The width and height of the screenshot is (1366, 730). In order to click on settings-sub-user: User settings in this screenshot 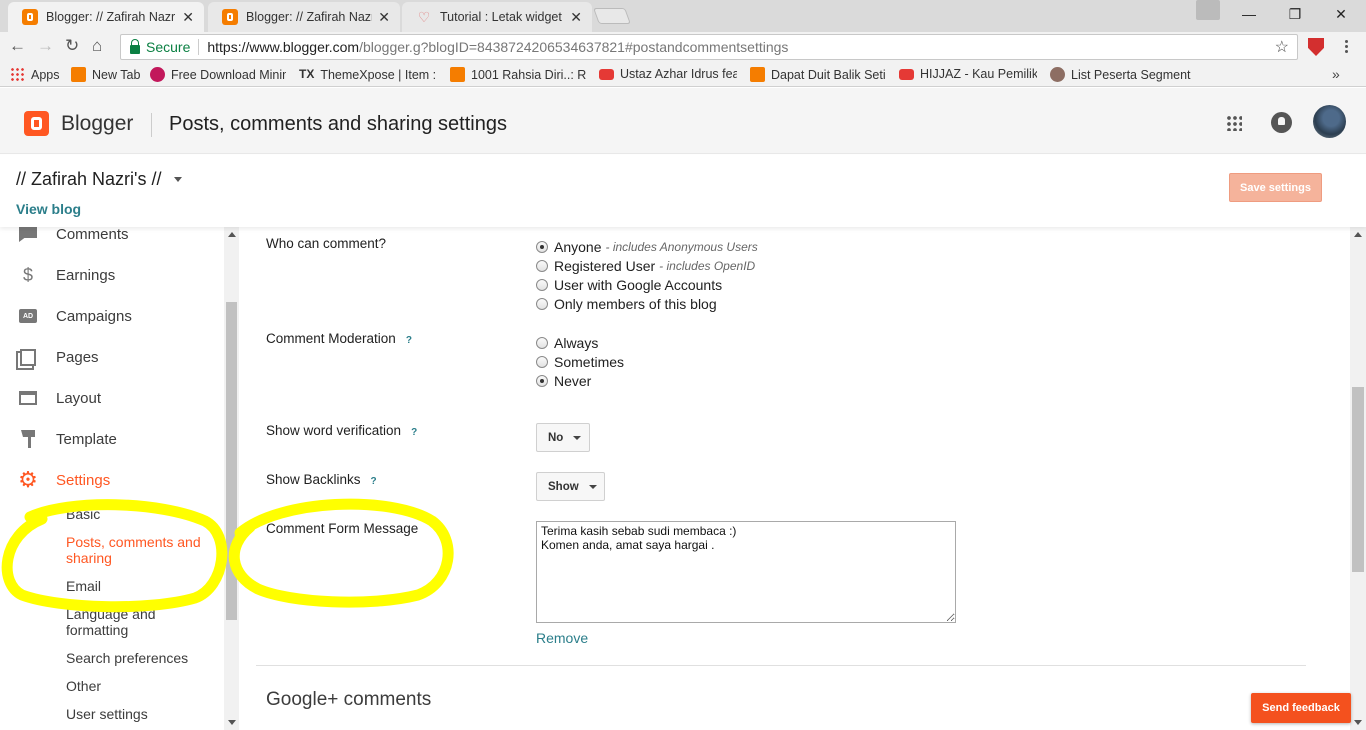, I will do `click(141, 714)`.